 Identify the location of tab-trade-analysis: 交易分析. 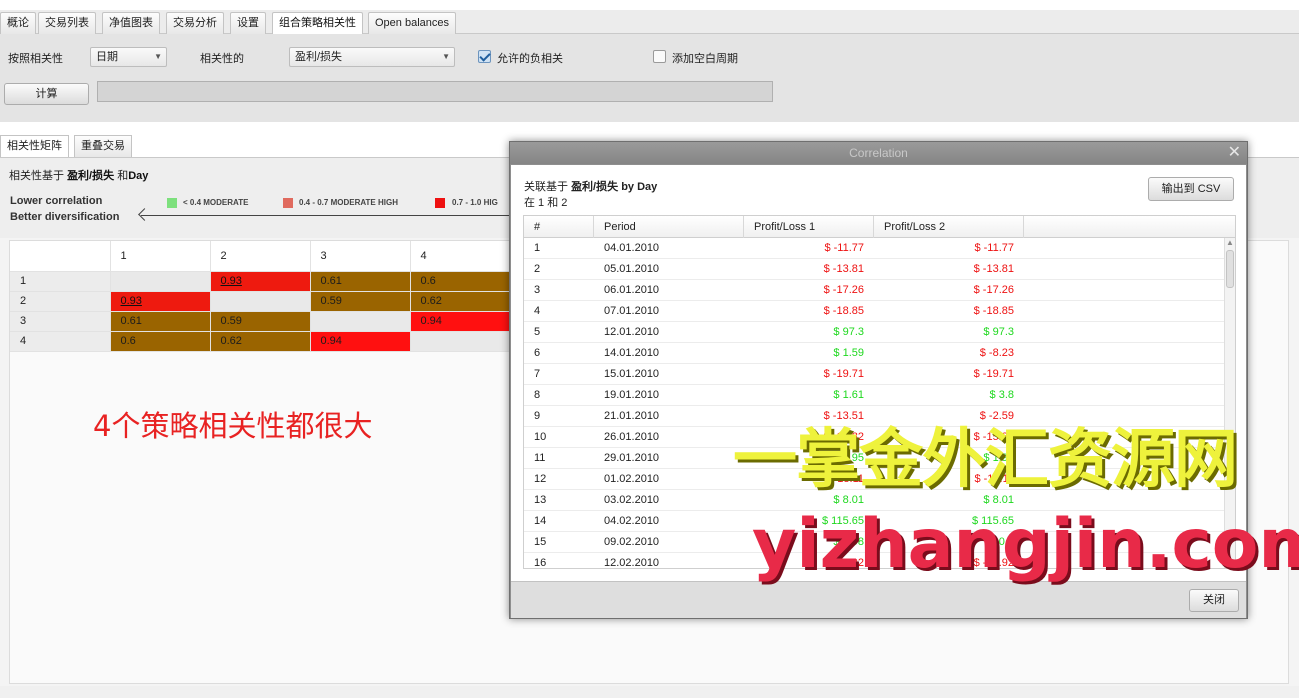
(195, 23).